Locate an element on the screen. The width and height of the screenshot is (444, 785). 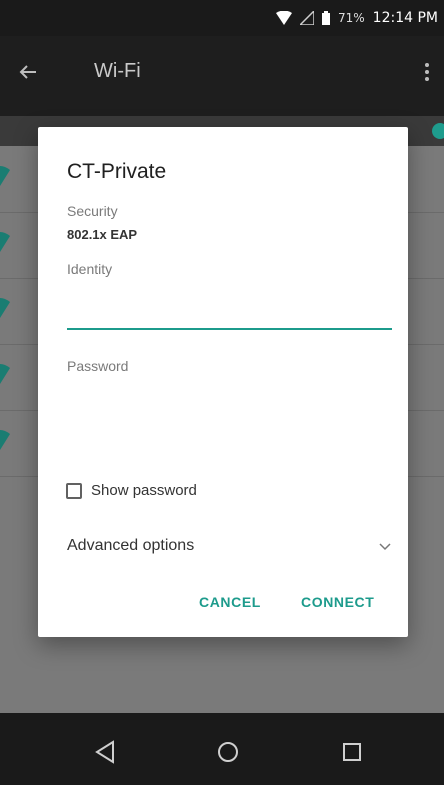
navigation-bar is located at coordinates (222, 749).